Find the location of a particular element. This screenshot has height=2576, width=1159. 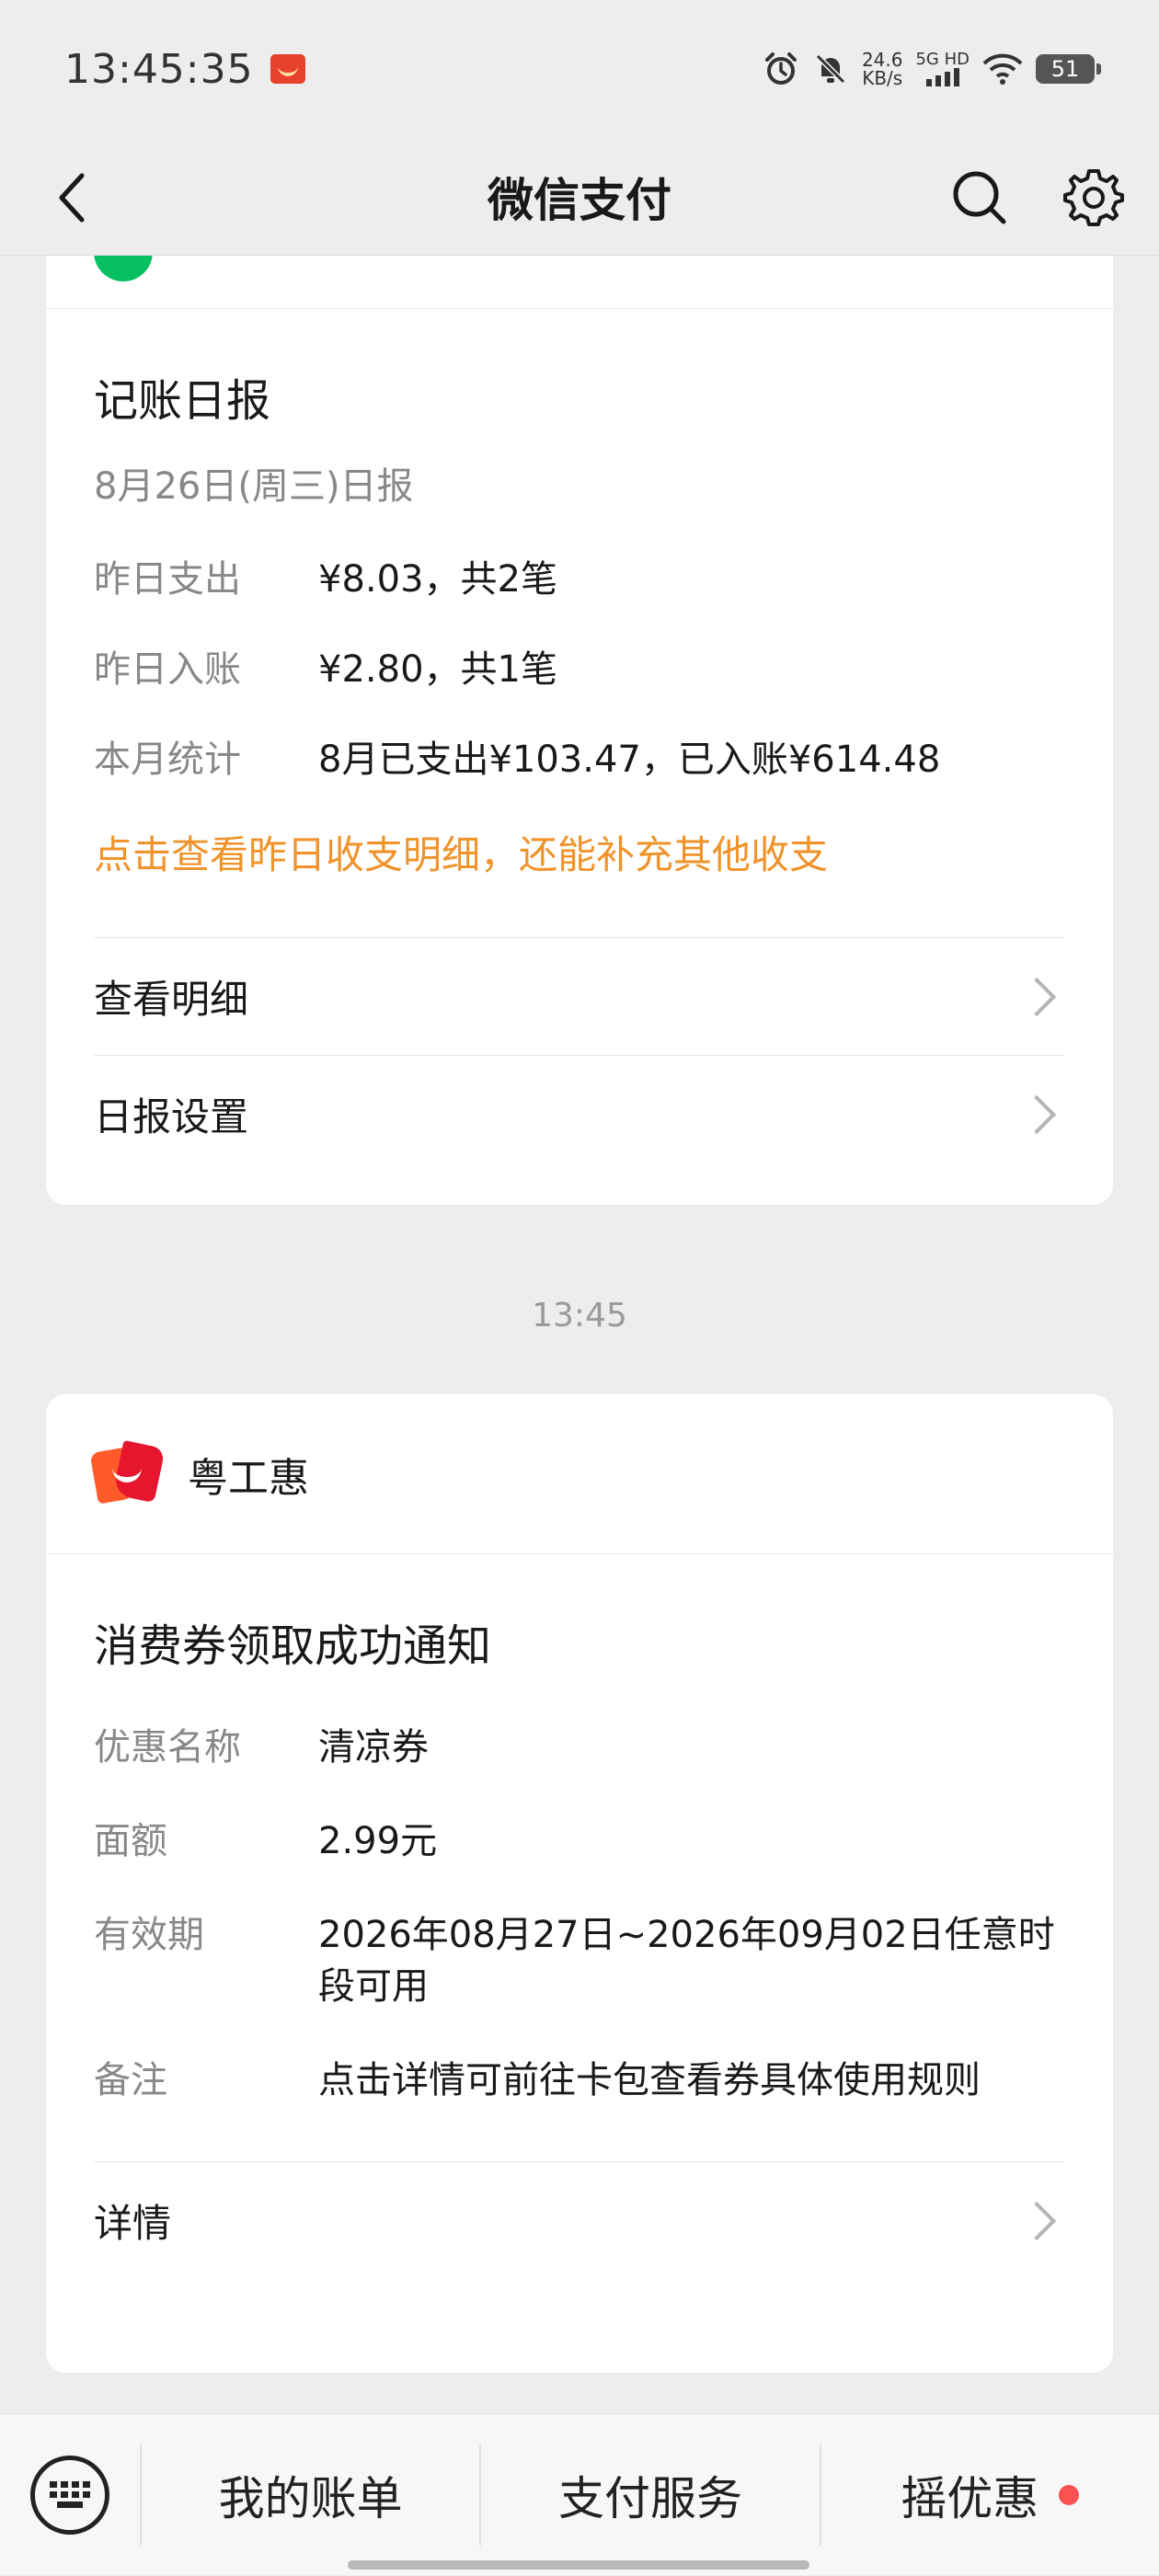

info-row: 昨日入账 ¥2.80，共1笔 is located at coordinates (579, 669).